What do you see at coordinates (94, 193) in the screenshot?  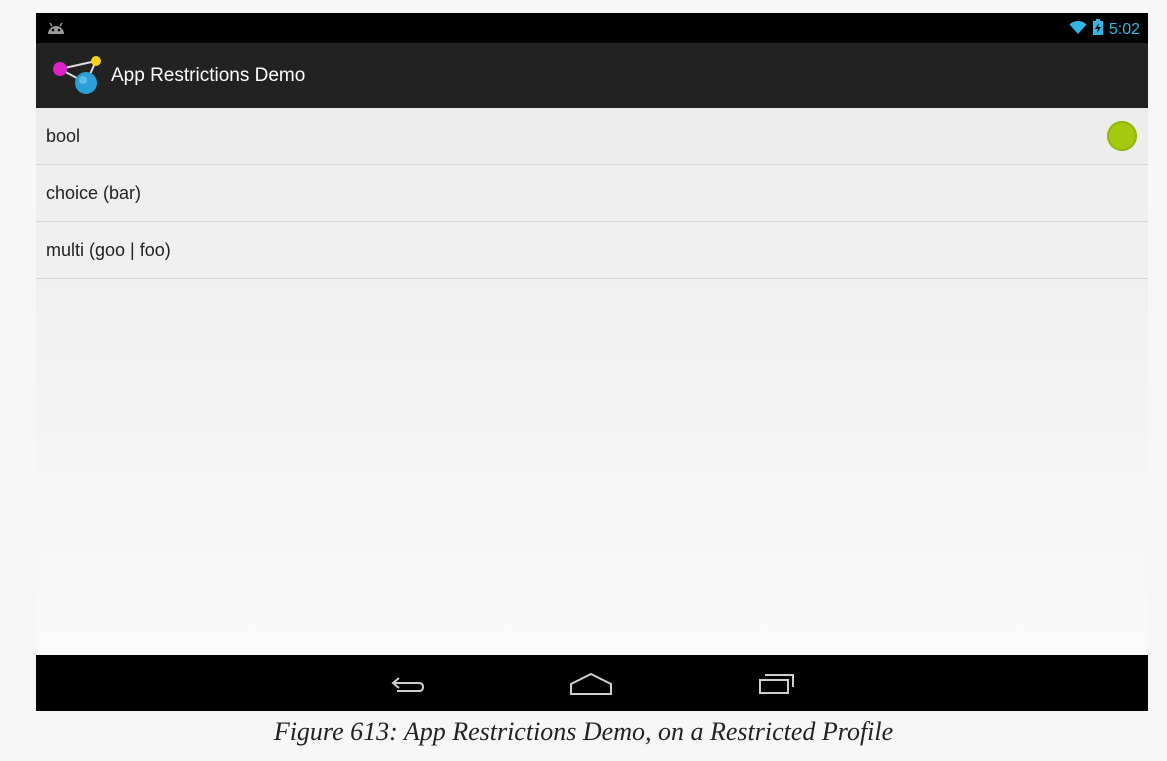 I see `list-item-label: choice (bar)` at bounding box center [94, 193].